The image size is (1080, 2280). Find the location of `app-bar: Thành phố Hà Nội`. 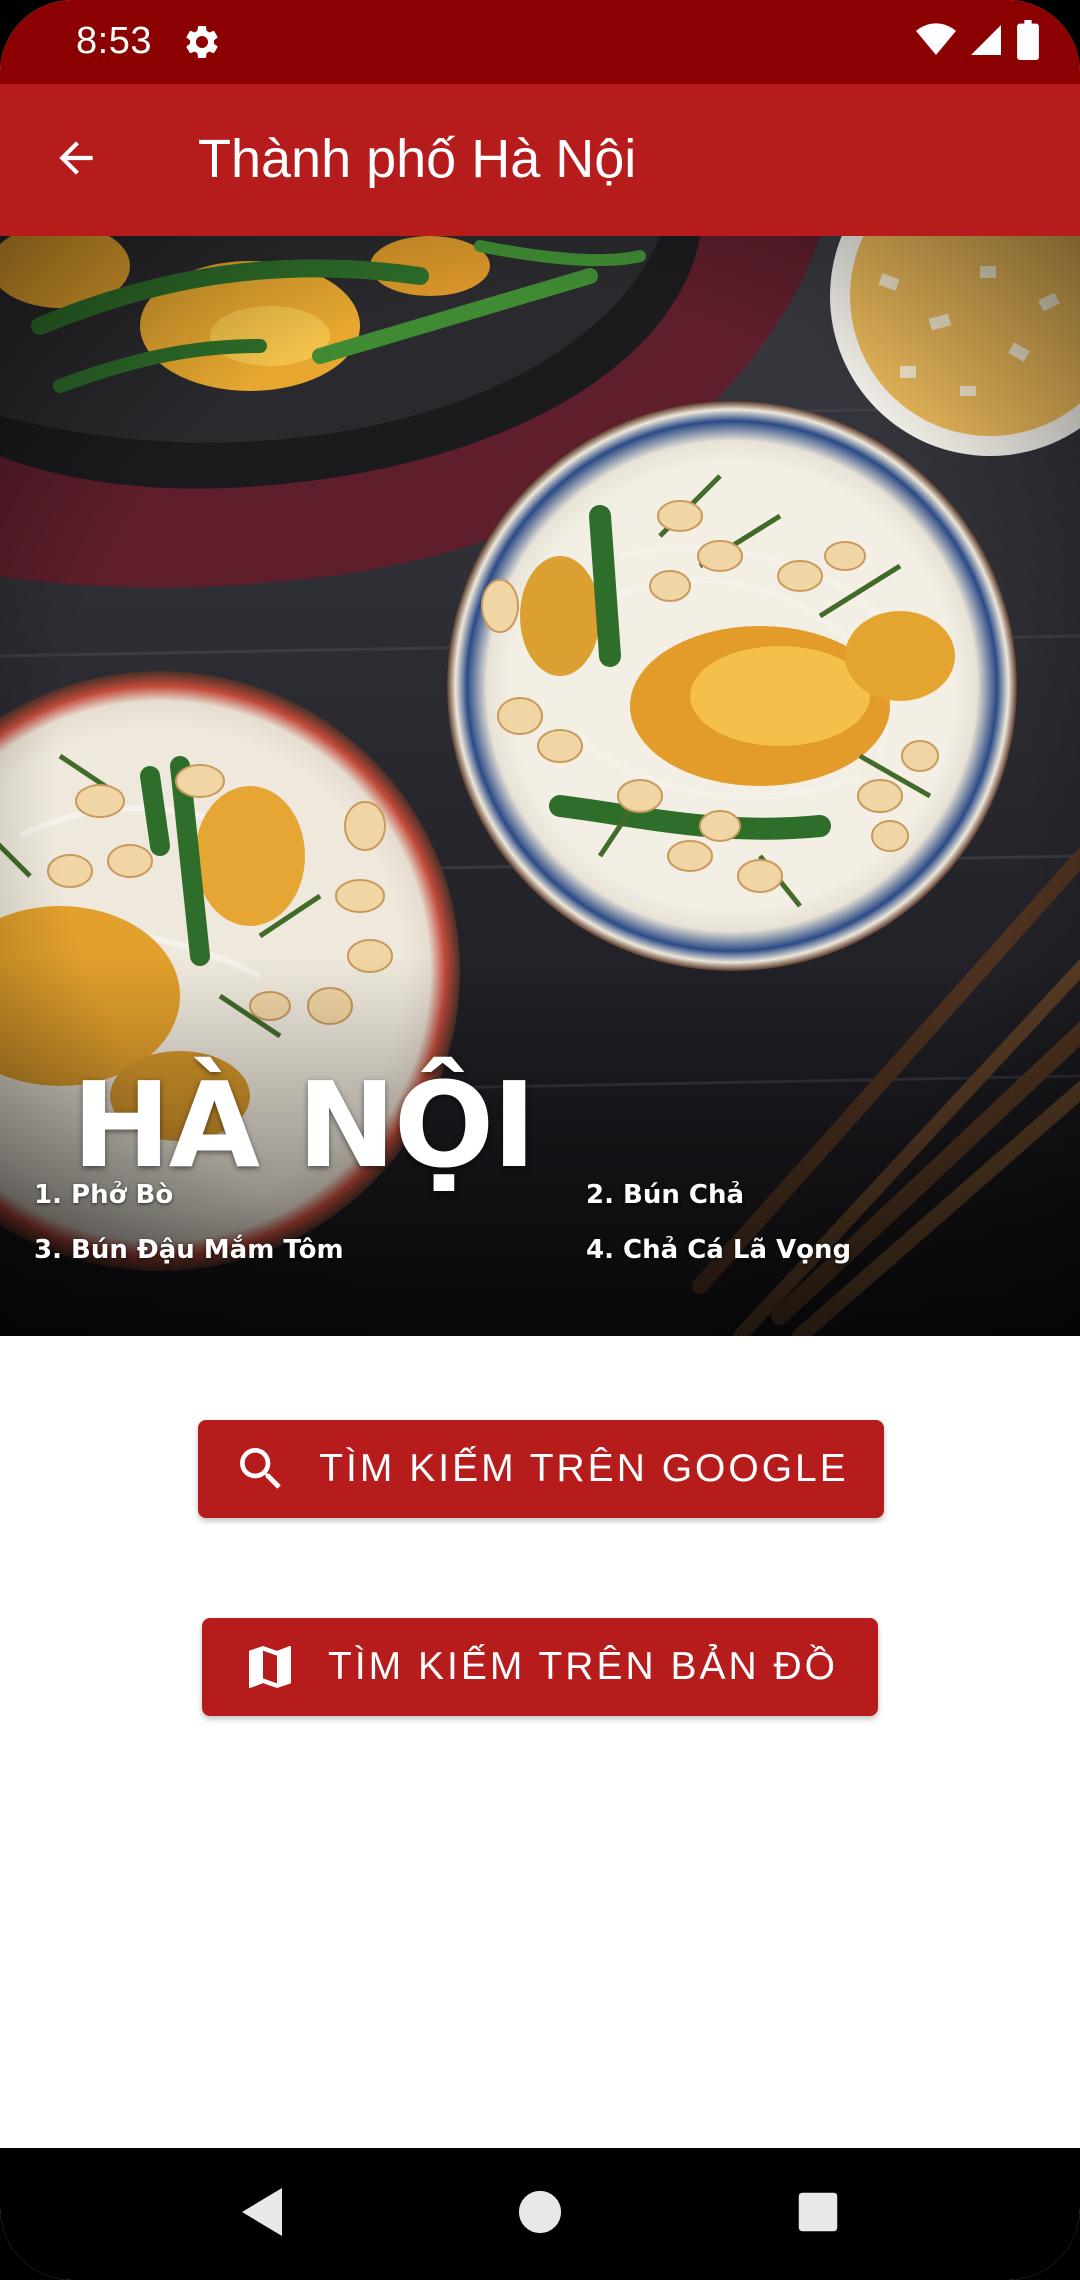

app-bar: Thành phố Hà Nội is located at coordinates (540, 160).